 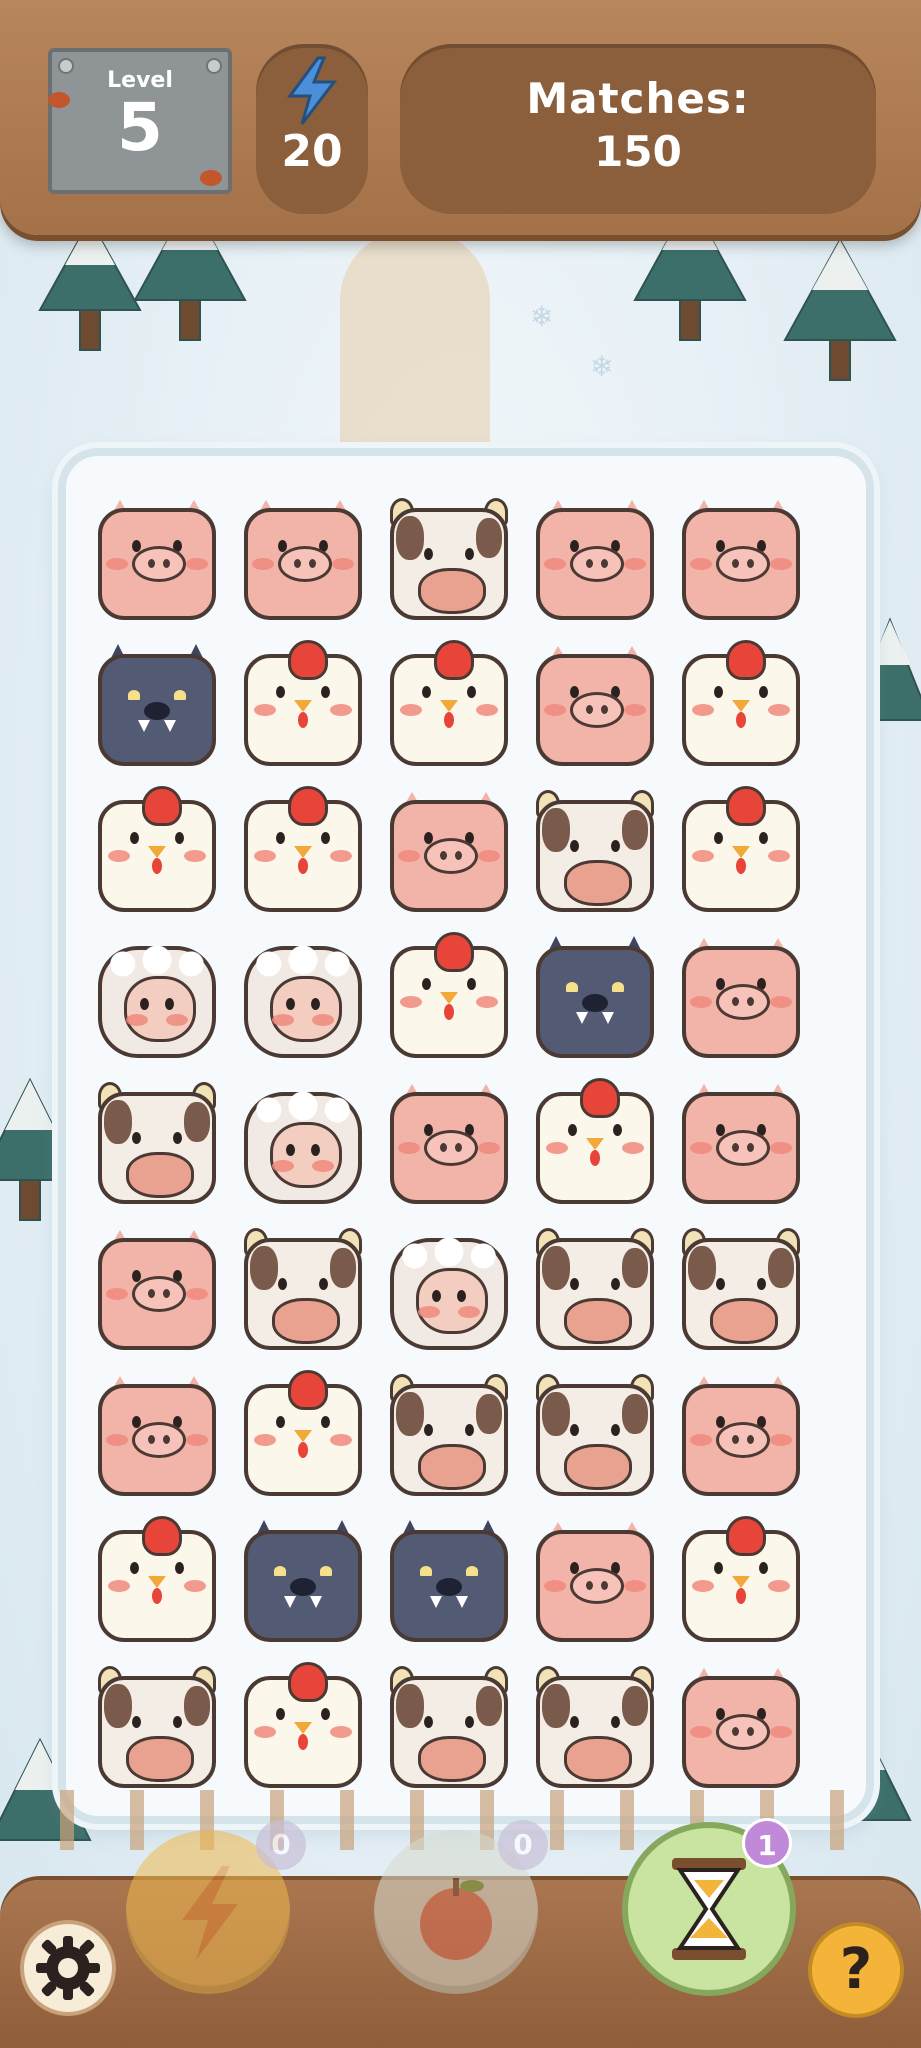 I want to click on apple-booster-count: 0, so click(x=523, y=1845).